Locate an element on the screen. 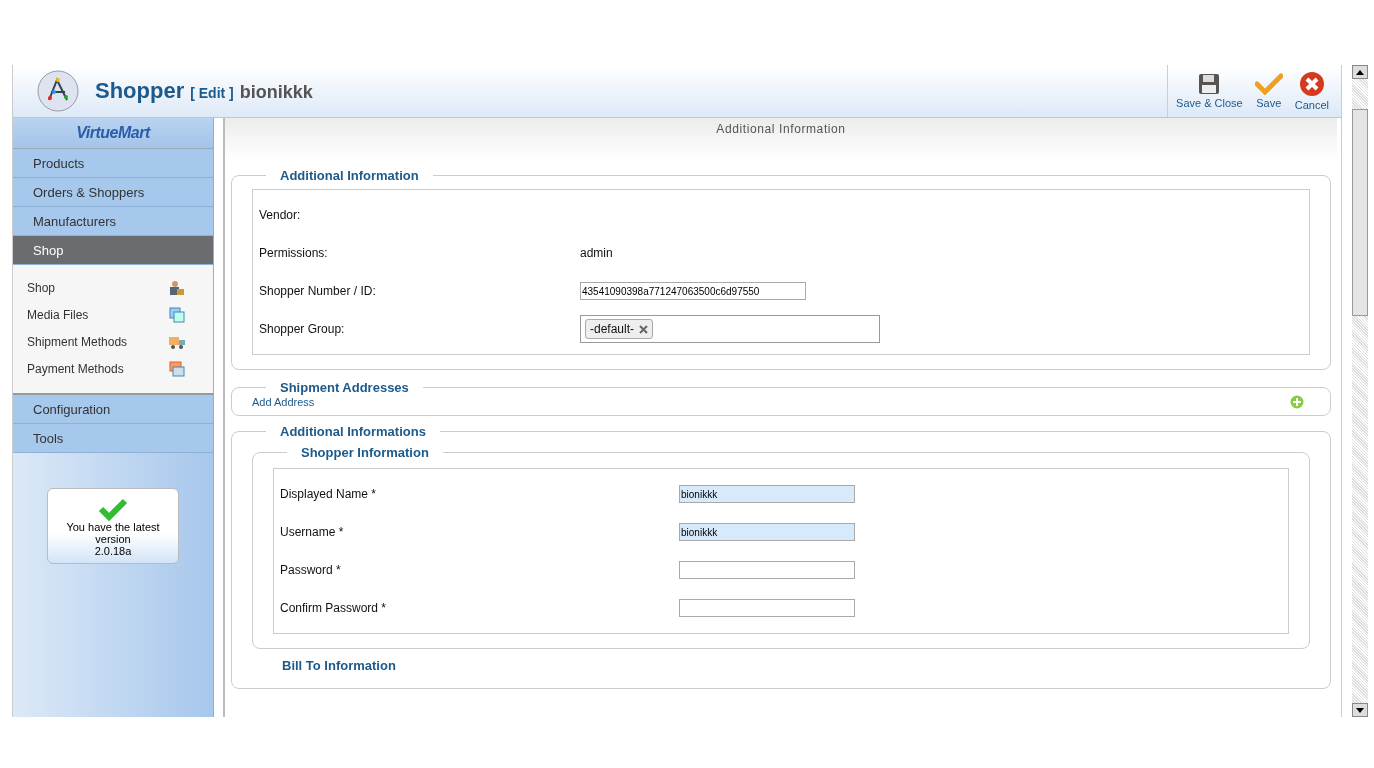 The width and height of the screenshot is (1374, 768). logo-icon is located at coordinates (58, 91).